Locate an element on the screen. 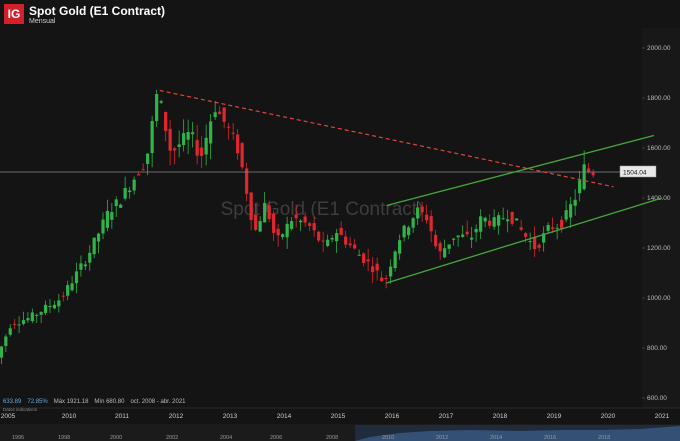  y-tick-label: 2000.00 is located at coordinates (659, 48).